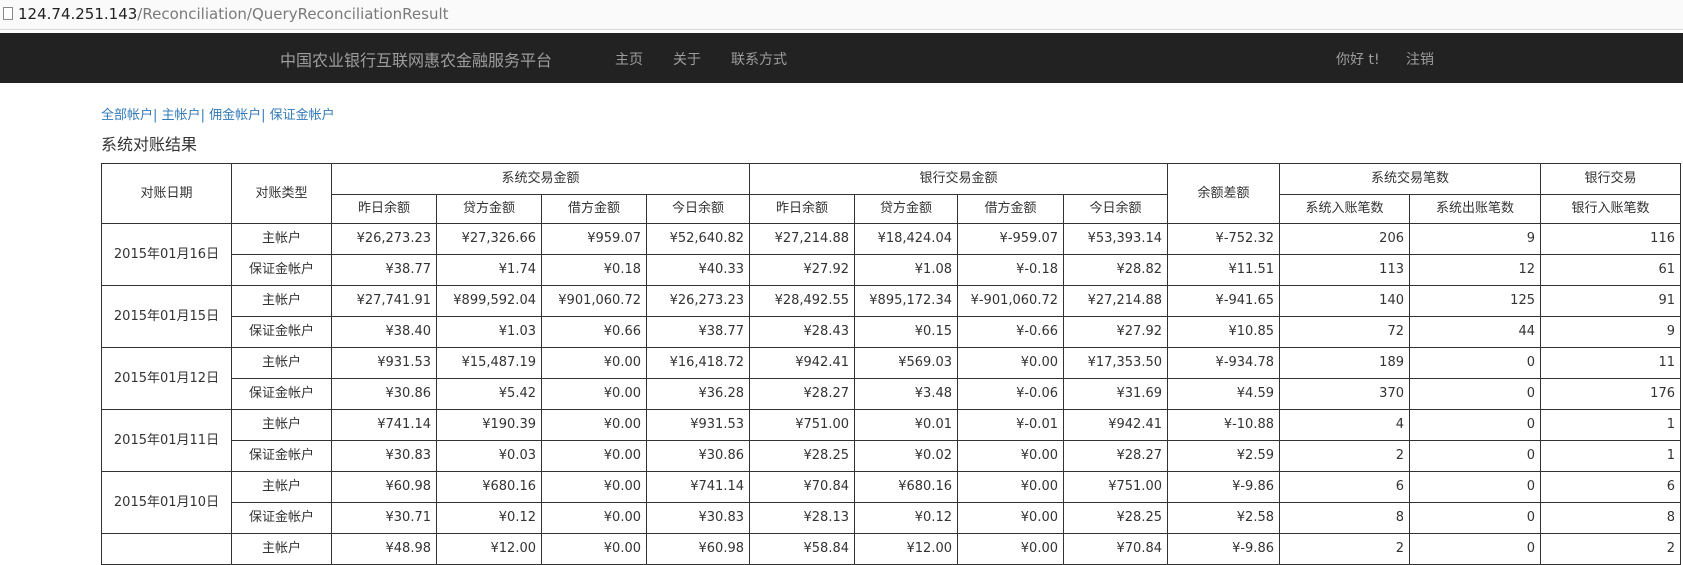 This screenshot has width=1683, height=565. Describe the element at coordinates (166, 378) in the screenshot. I see `date-cell: 2015年01月12日` at that location.